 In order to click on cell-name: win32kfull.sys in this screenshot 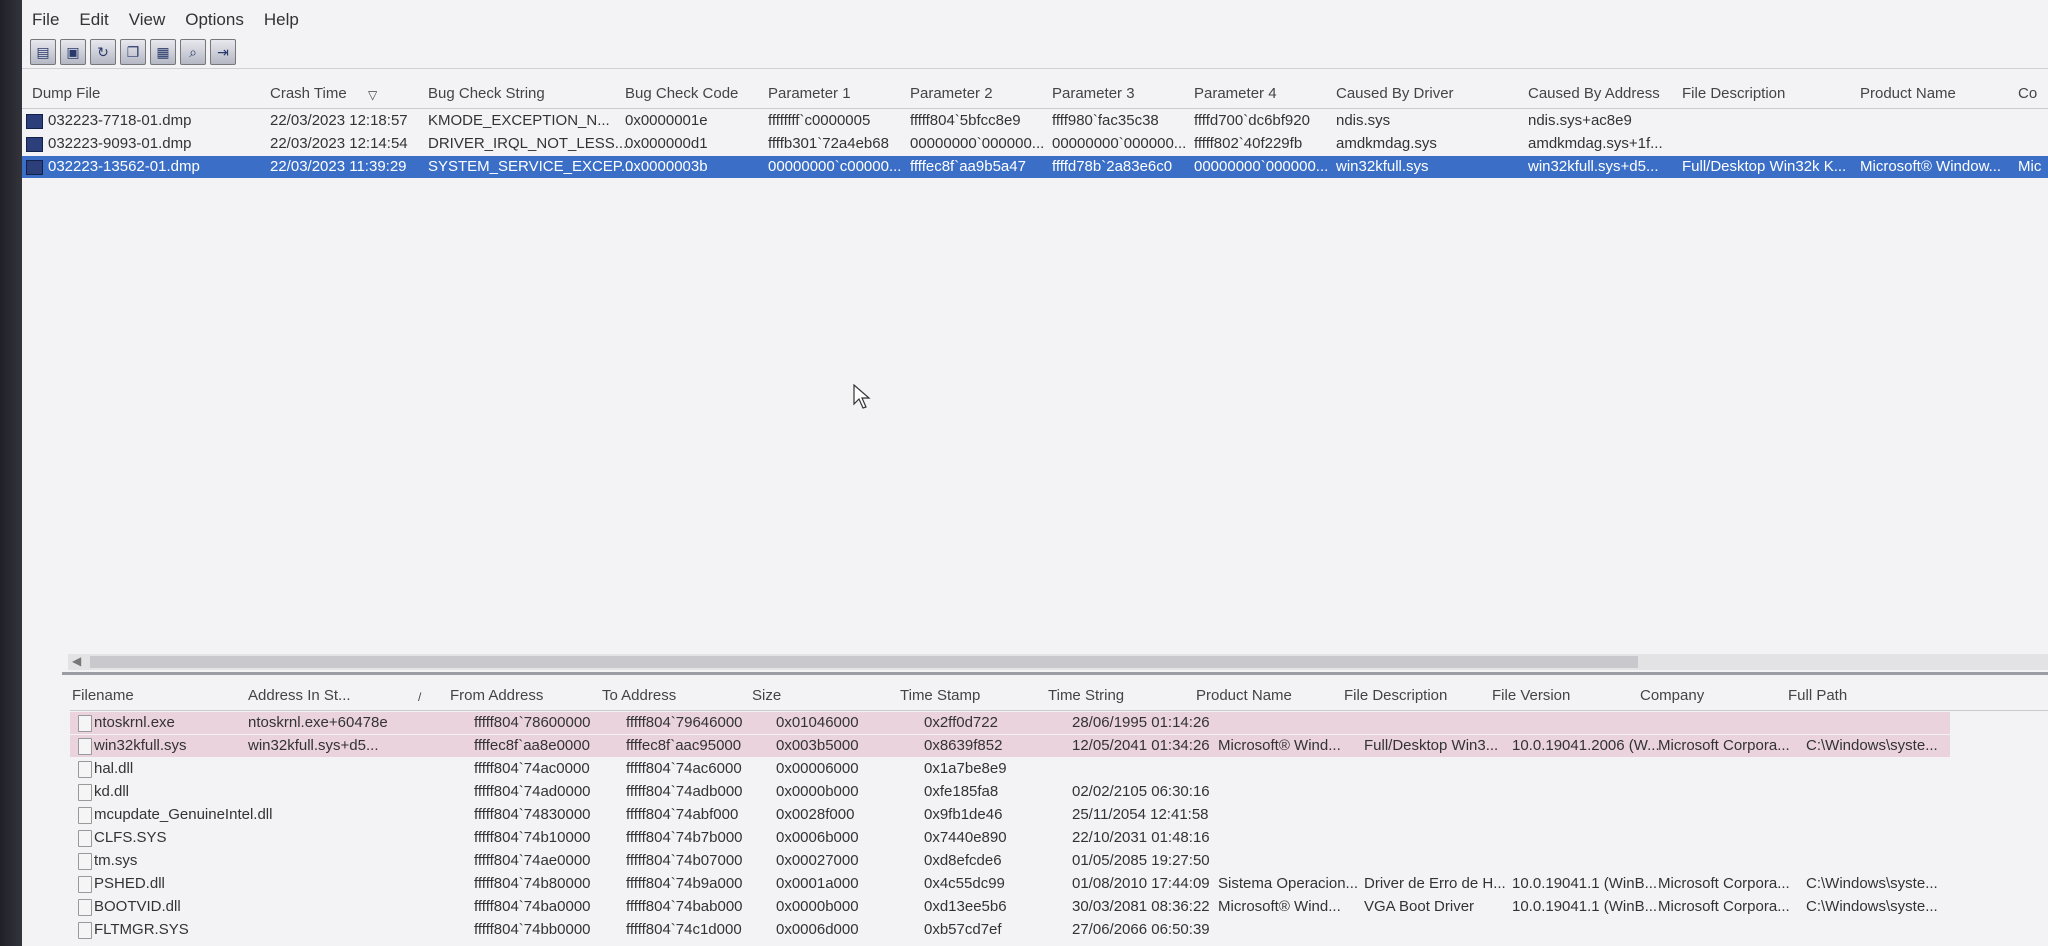, I will do `click(140, 745)`.